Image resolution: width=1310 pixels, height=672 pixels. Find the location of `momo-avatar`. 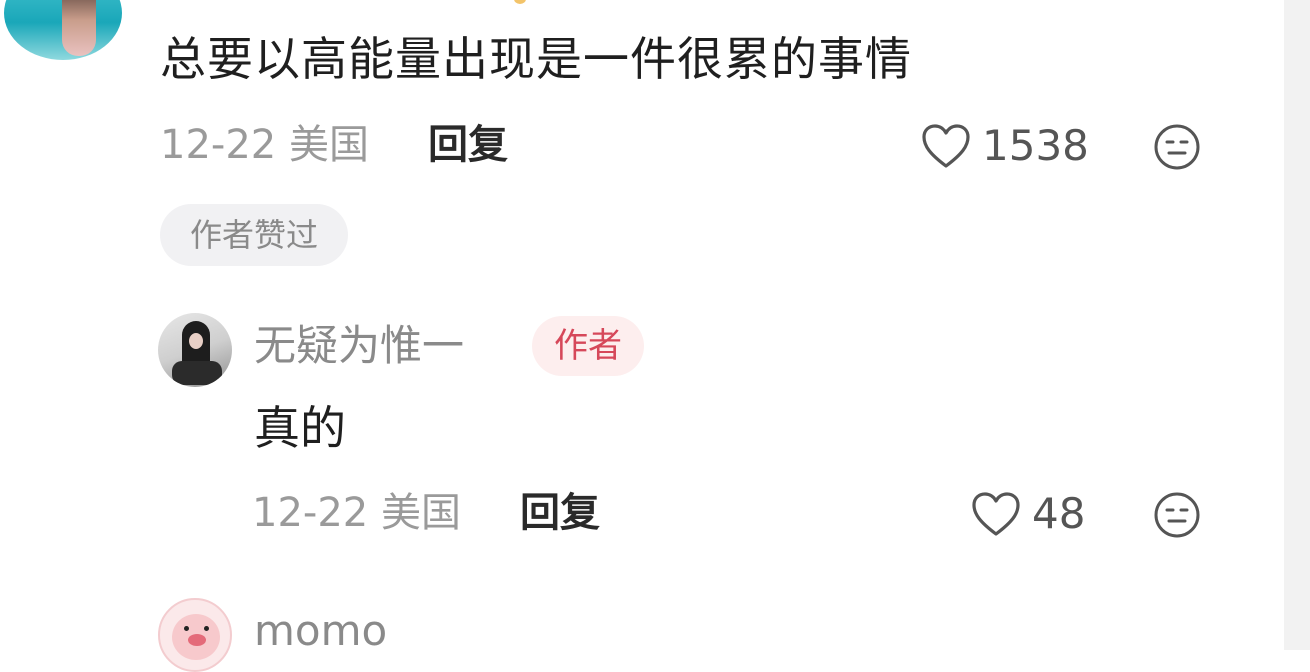

momo-avatar is located at coordinates (195, 635).